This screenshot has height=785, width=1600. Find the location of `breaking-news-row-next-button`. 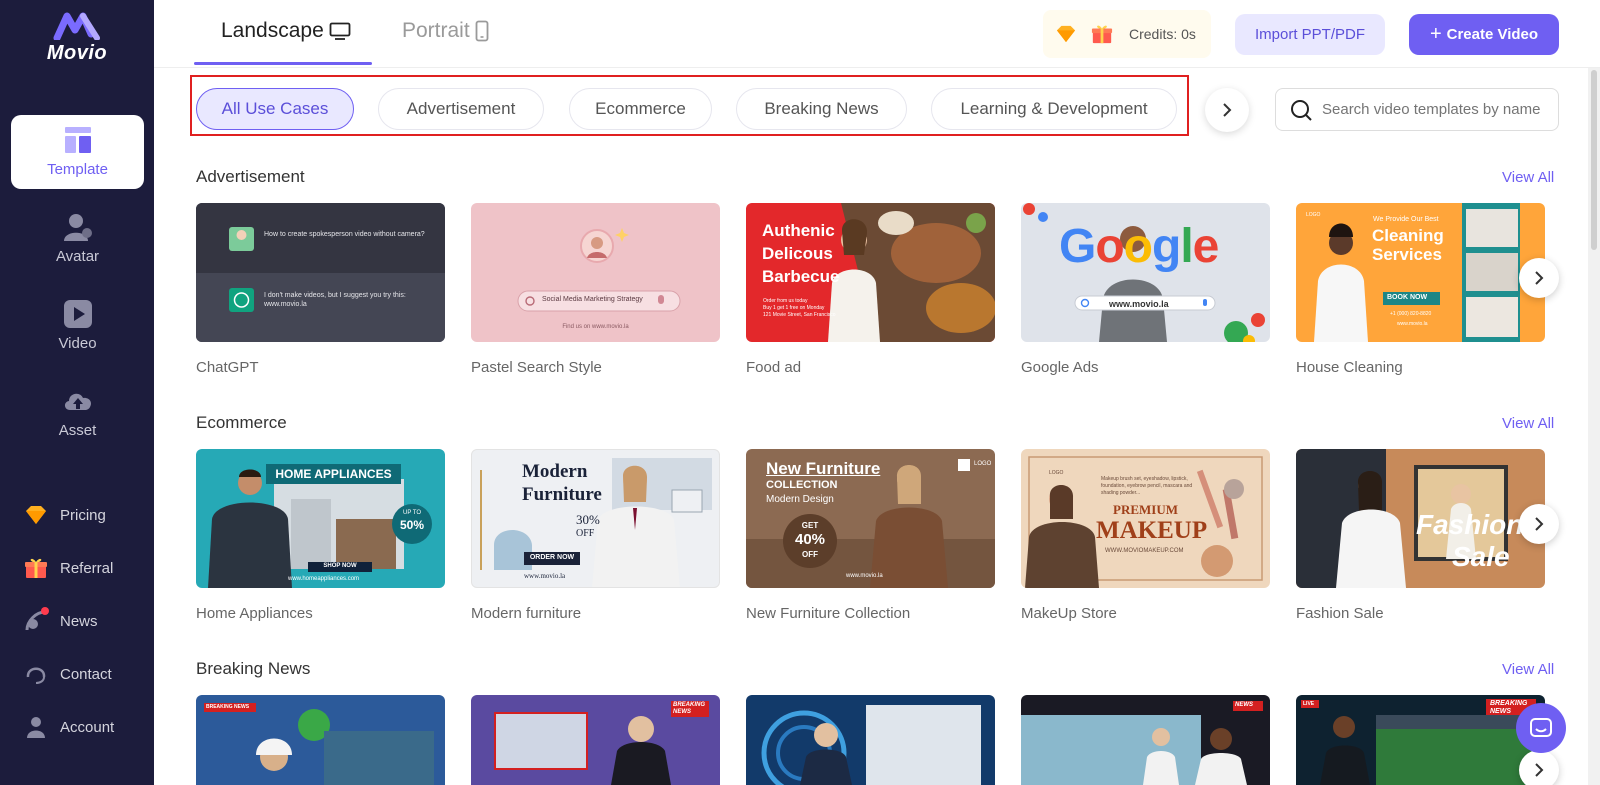

breaking-news-row-next-button is located at coordinates (1539, 767).